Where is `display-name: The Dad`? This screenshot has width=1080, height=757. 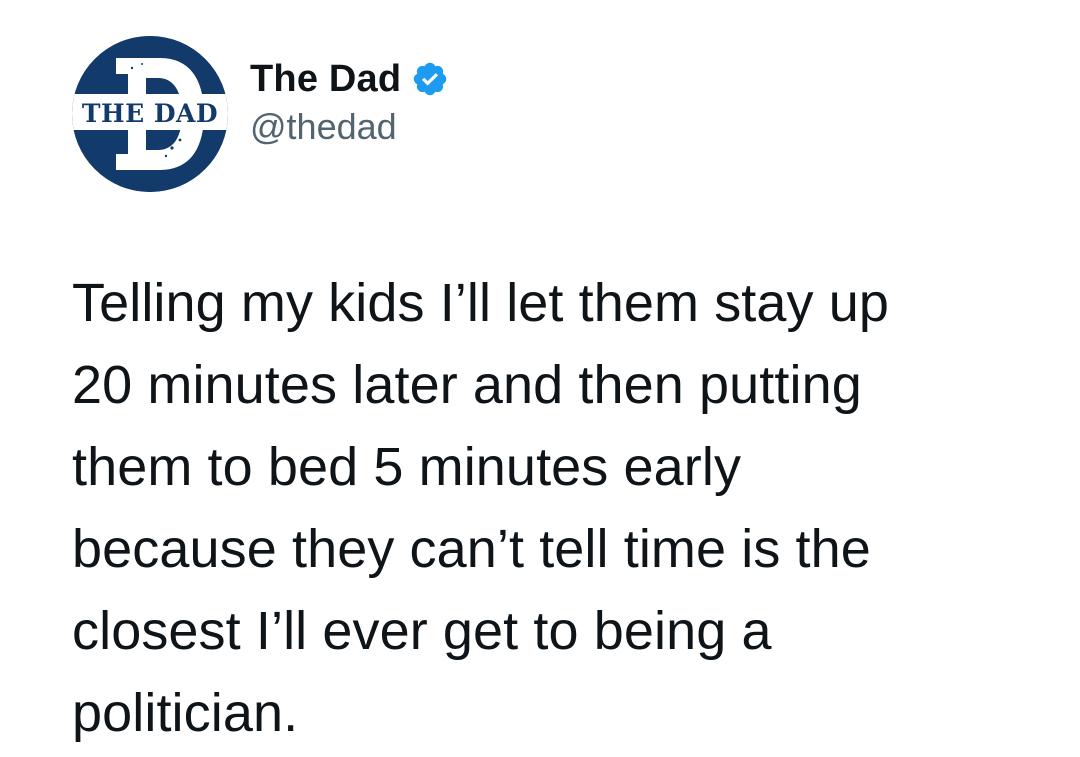 display-name: The Dad is located at coordinates (325, 79).